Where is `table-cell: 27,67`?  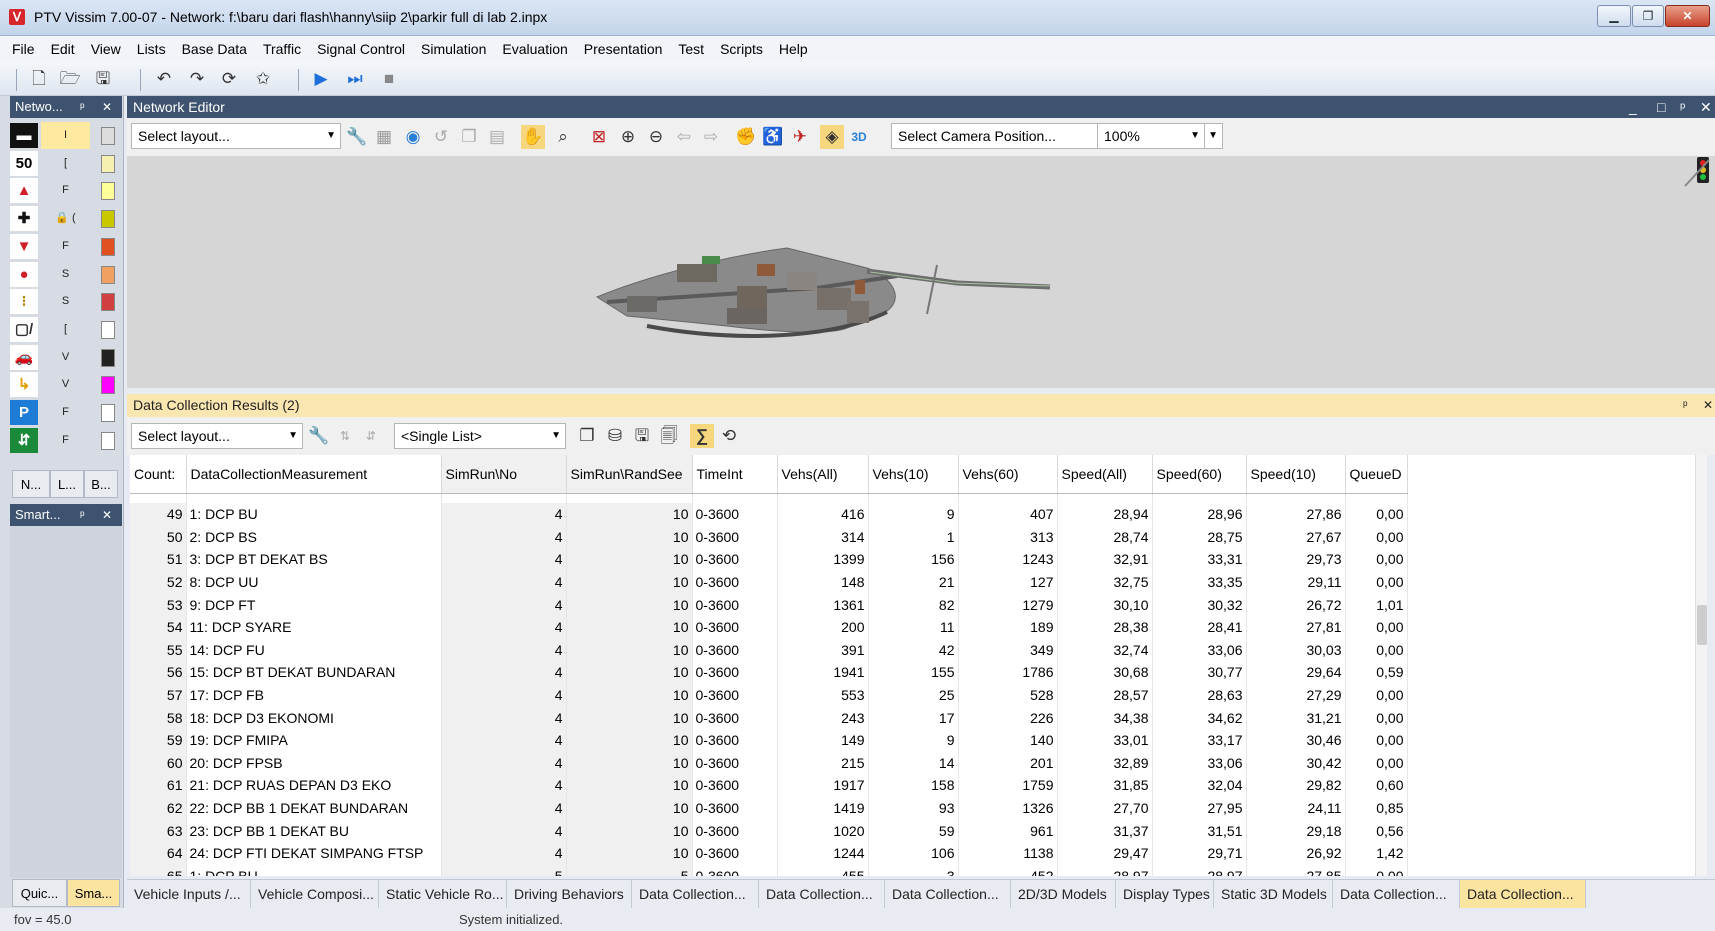
table-cell: 27,67 is located at coordinates (1296, 537).